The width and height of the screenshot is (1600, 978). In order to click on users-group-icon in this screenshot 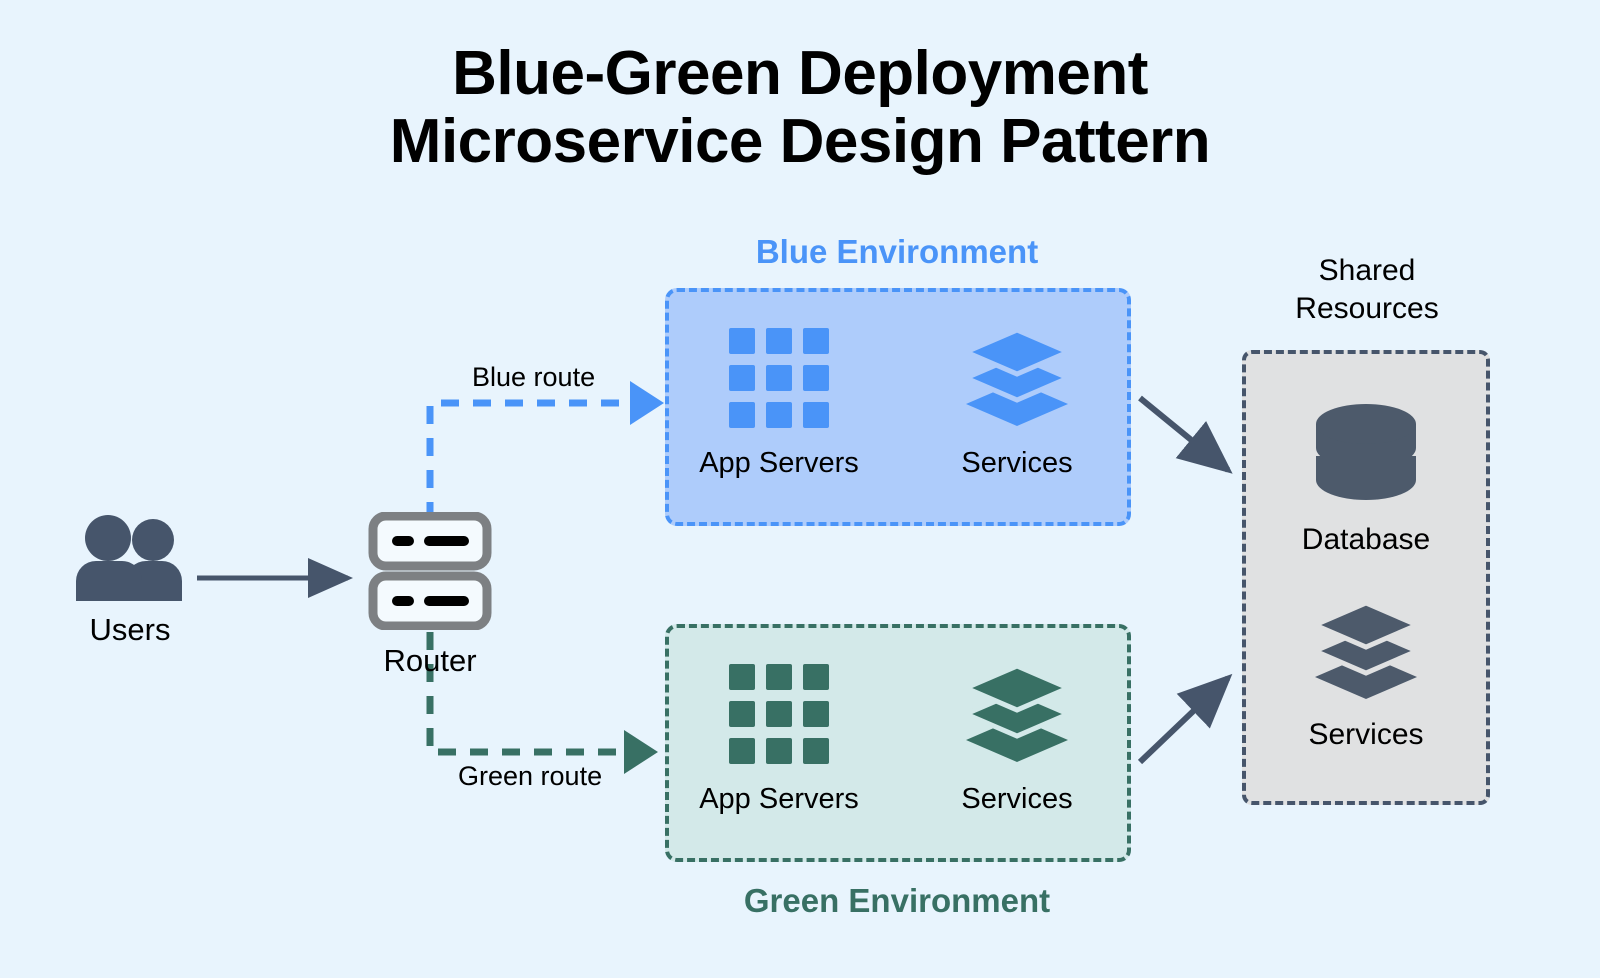, I will do `click(129, 558)`.